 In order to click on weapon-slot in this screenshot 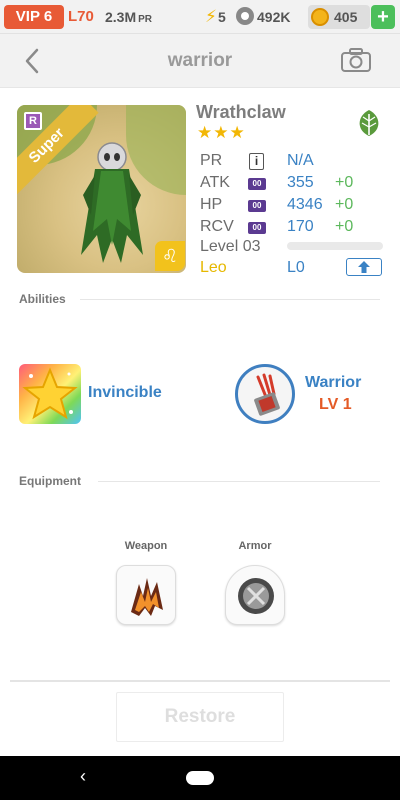, I will do `click(146, 595)`.